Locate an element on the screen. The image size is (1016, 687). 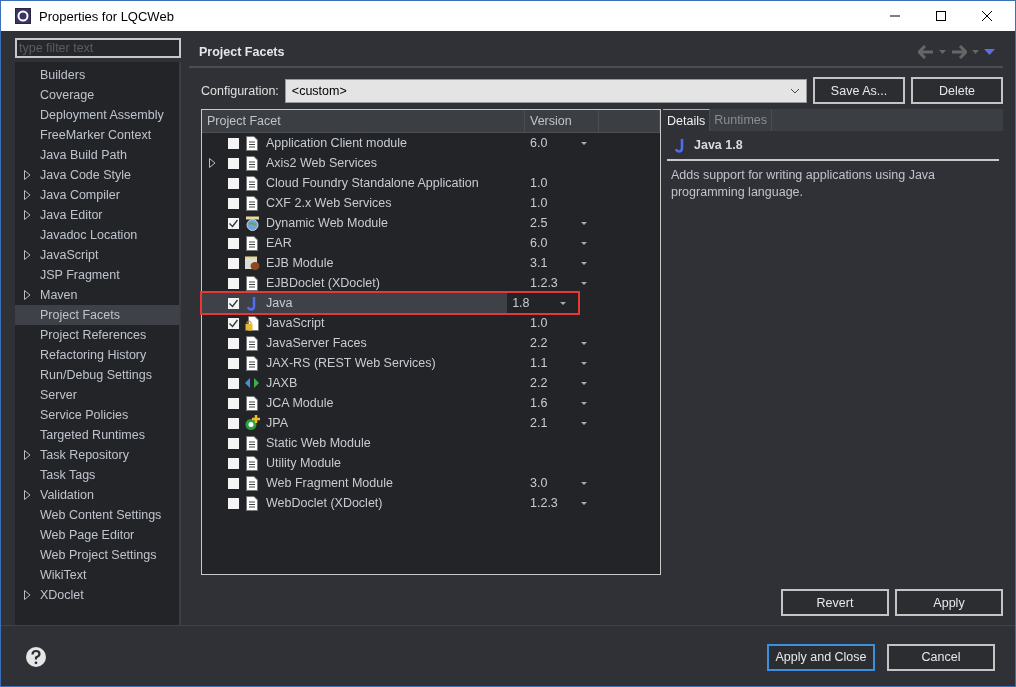
close-icon is located at coordinates (987, 16).